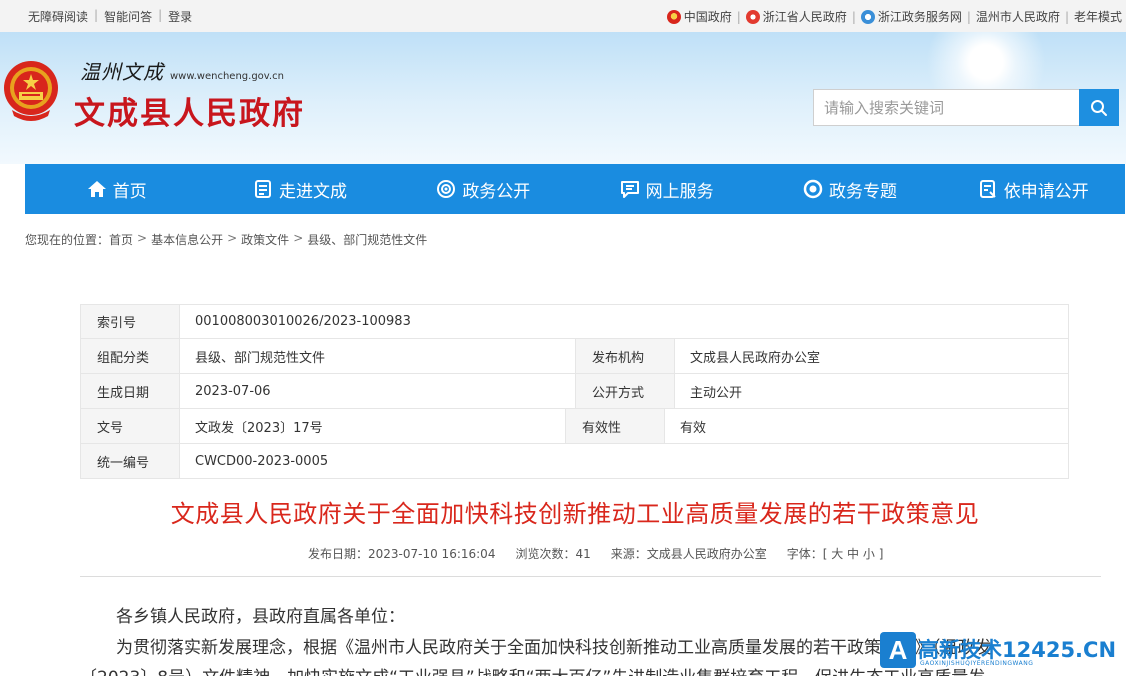 Image resolution: width=1126 pixels, height=676 pixels. Describe the element at coordinates (122, 72) in the screenshot. I see `calligraphy-logo: 温州文成` at that location.